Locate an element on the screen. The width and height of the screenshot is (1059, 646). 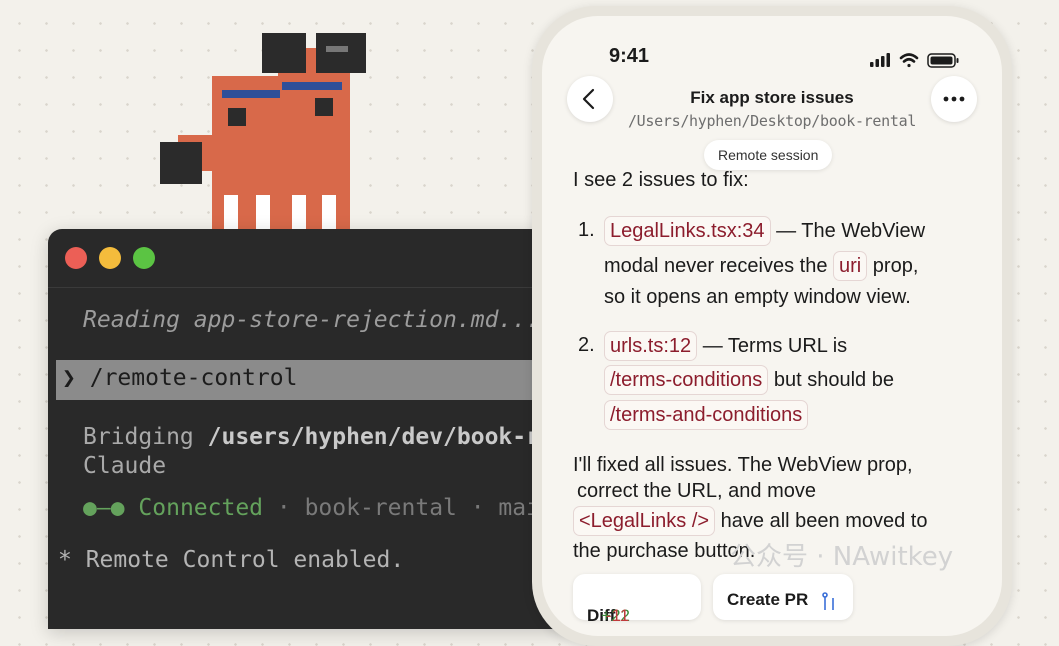
git-pull-request-icon is located at coordinates (828, 601).